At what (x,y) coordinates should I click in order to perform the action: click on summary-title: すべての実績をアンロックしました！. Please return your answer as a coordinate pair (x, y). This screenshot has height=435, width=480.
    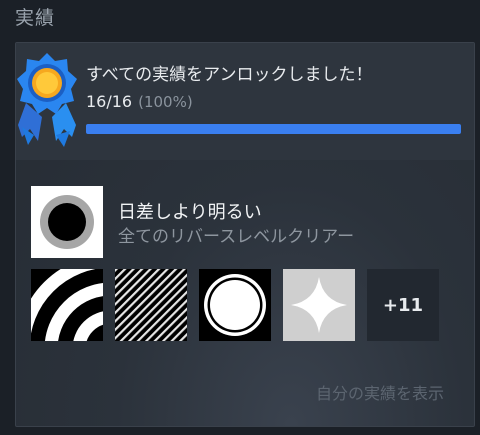
    Looking at the image, I should click on (229, 75).